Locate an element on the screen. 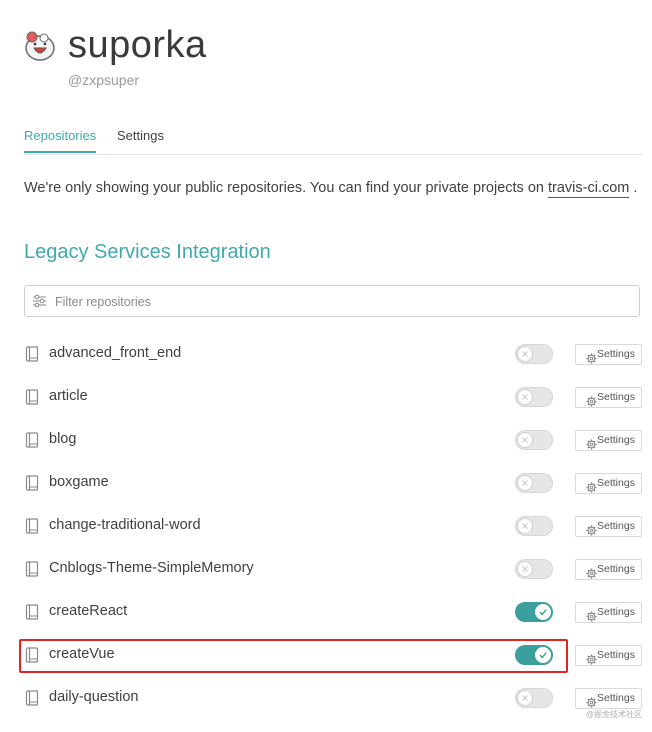 The image size is (652, 732). tab-bar: Repositories Settings is located at coordinates (333, 140).